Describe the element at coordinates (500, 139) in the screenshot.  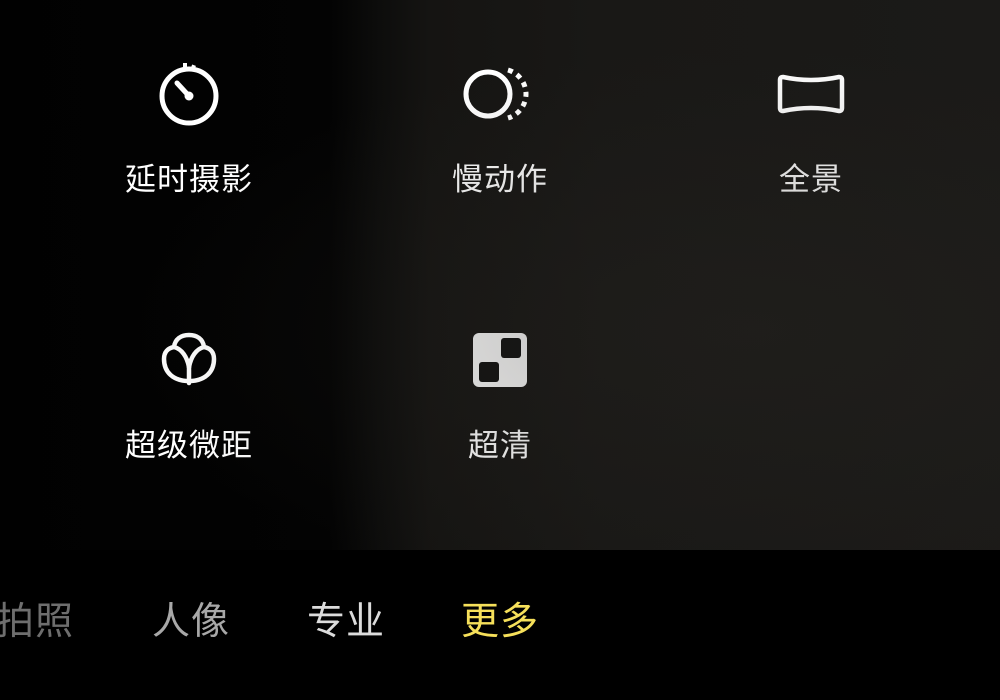
I see `mode-slow-motion: 慢动作` at that location.